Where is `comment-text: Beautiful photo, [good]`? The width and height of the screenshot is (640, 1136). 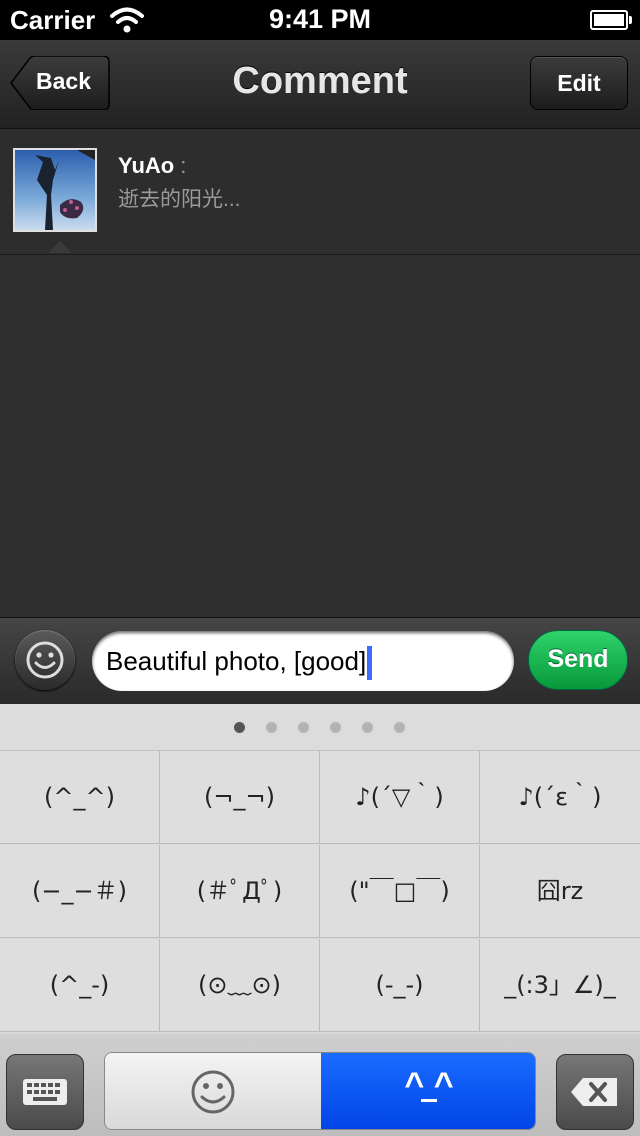 comment-text: Beautiful photo, [good] is located at coordinates (236, 661).